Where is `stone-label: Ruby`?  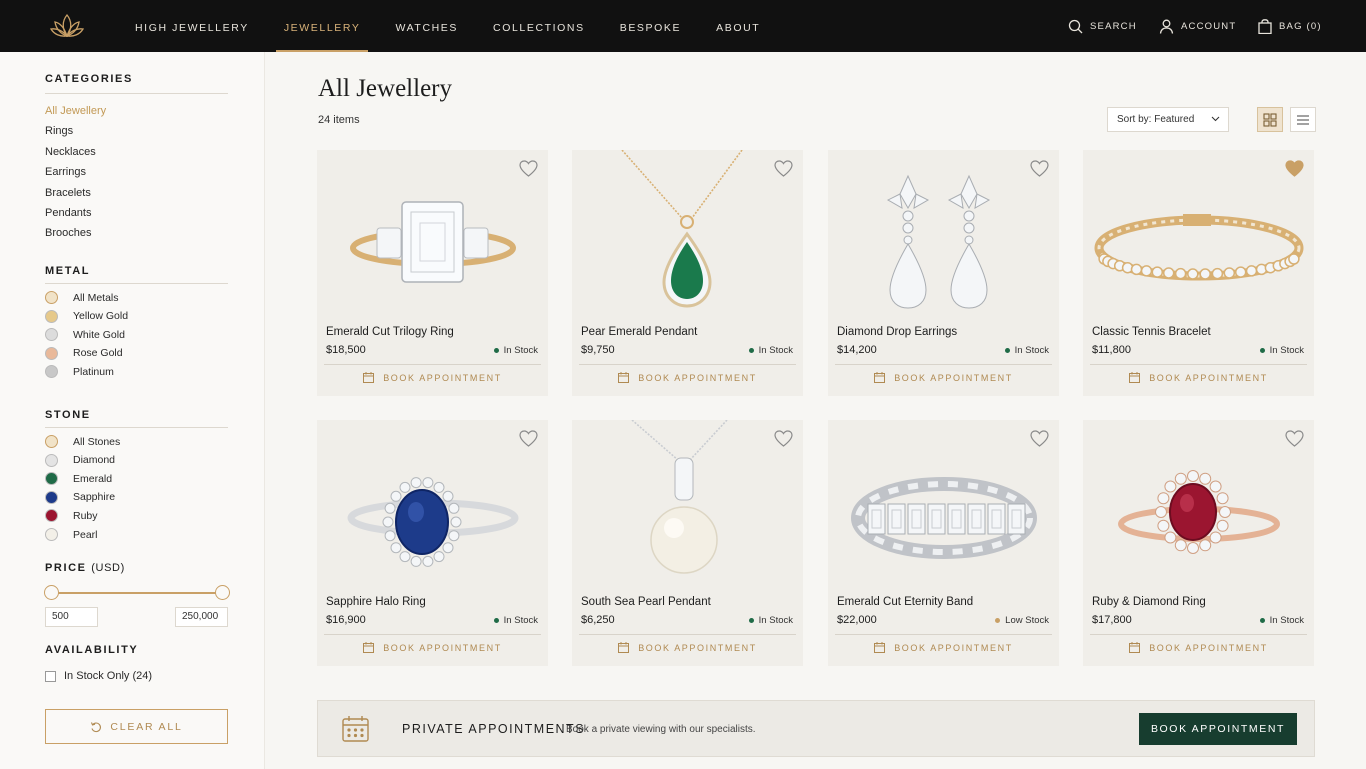 stone-label: Ruby is located at coordinates (85, 515).